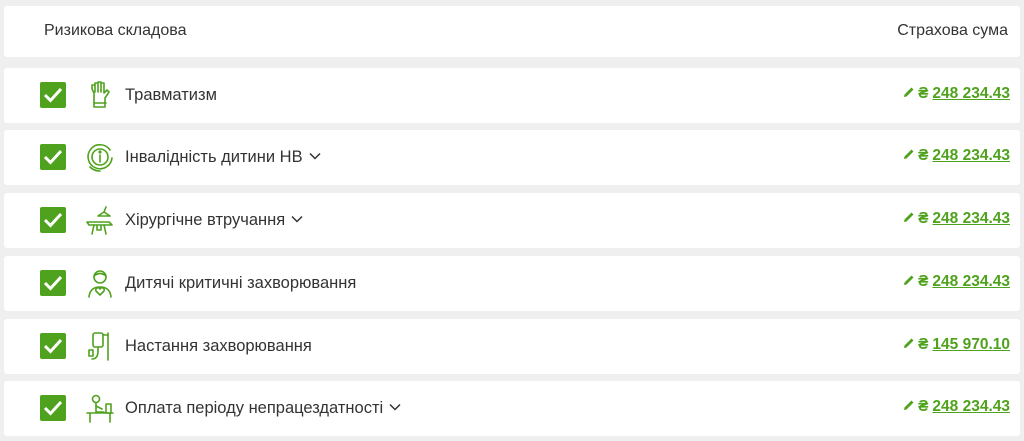 The image size is (1024, 441). Describe the element at coordinates (512, 95) in the screenshot. I see `risk-row-trauma: Травматизм ₴ 248 234.43` at that location.